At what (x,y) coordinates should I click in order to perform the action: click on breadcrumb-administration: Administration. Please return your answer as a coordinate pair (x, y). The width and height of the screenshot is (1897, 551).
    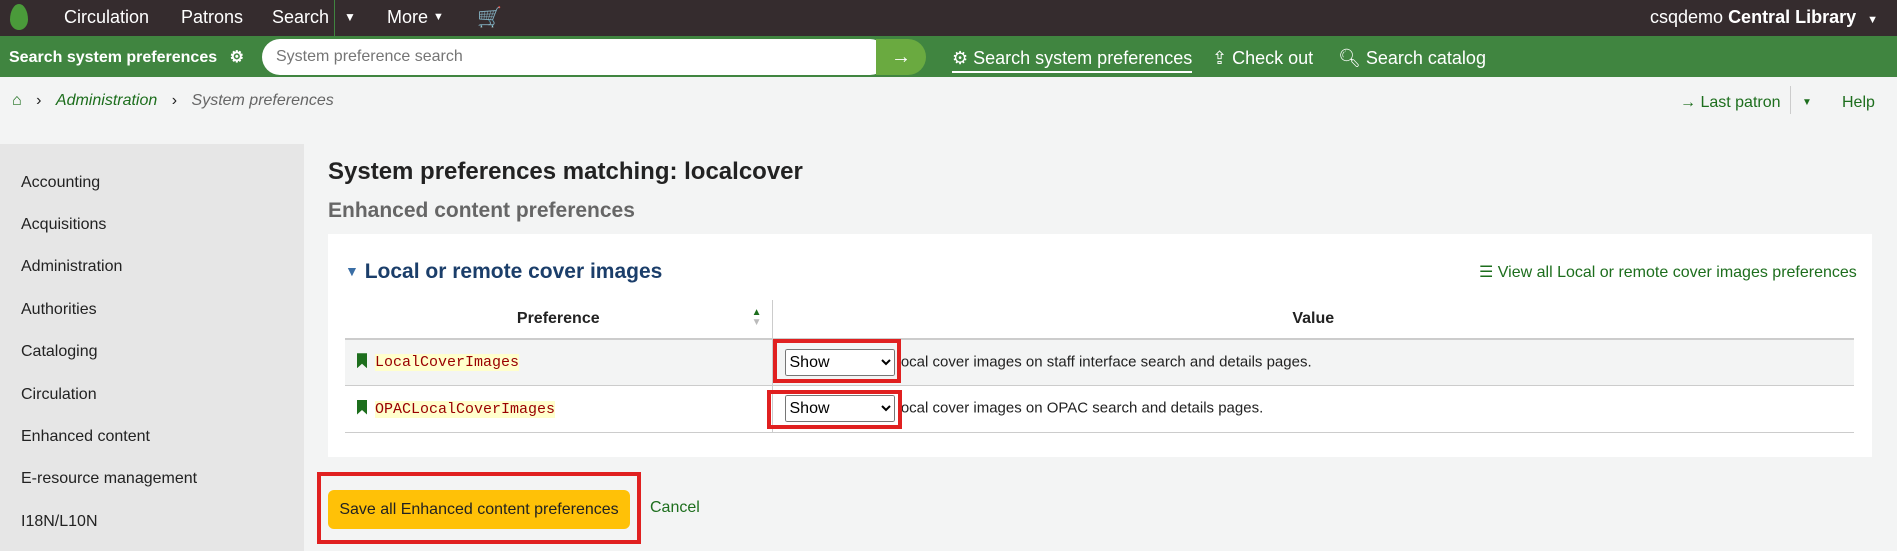
    Looking at the image, I should click on (106, 100).